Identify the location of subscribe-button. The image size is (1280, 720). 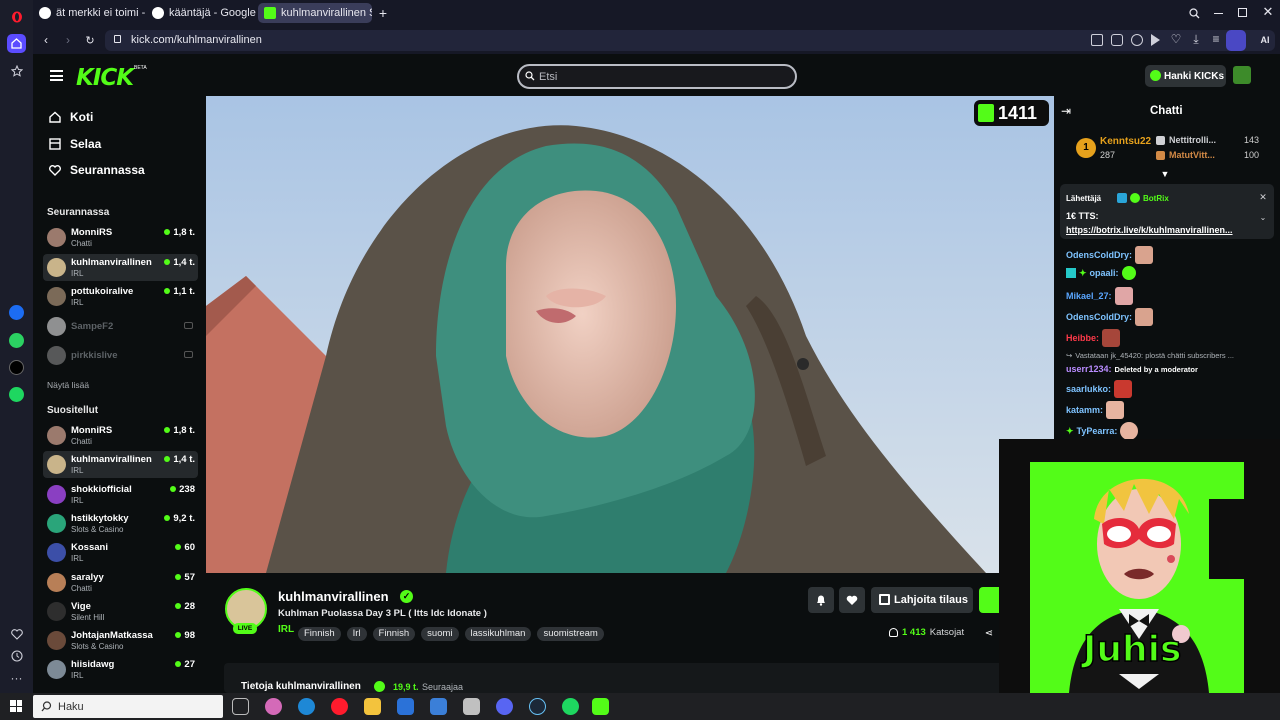
(990, 600).